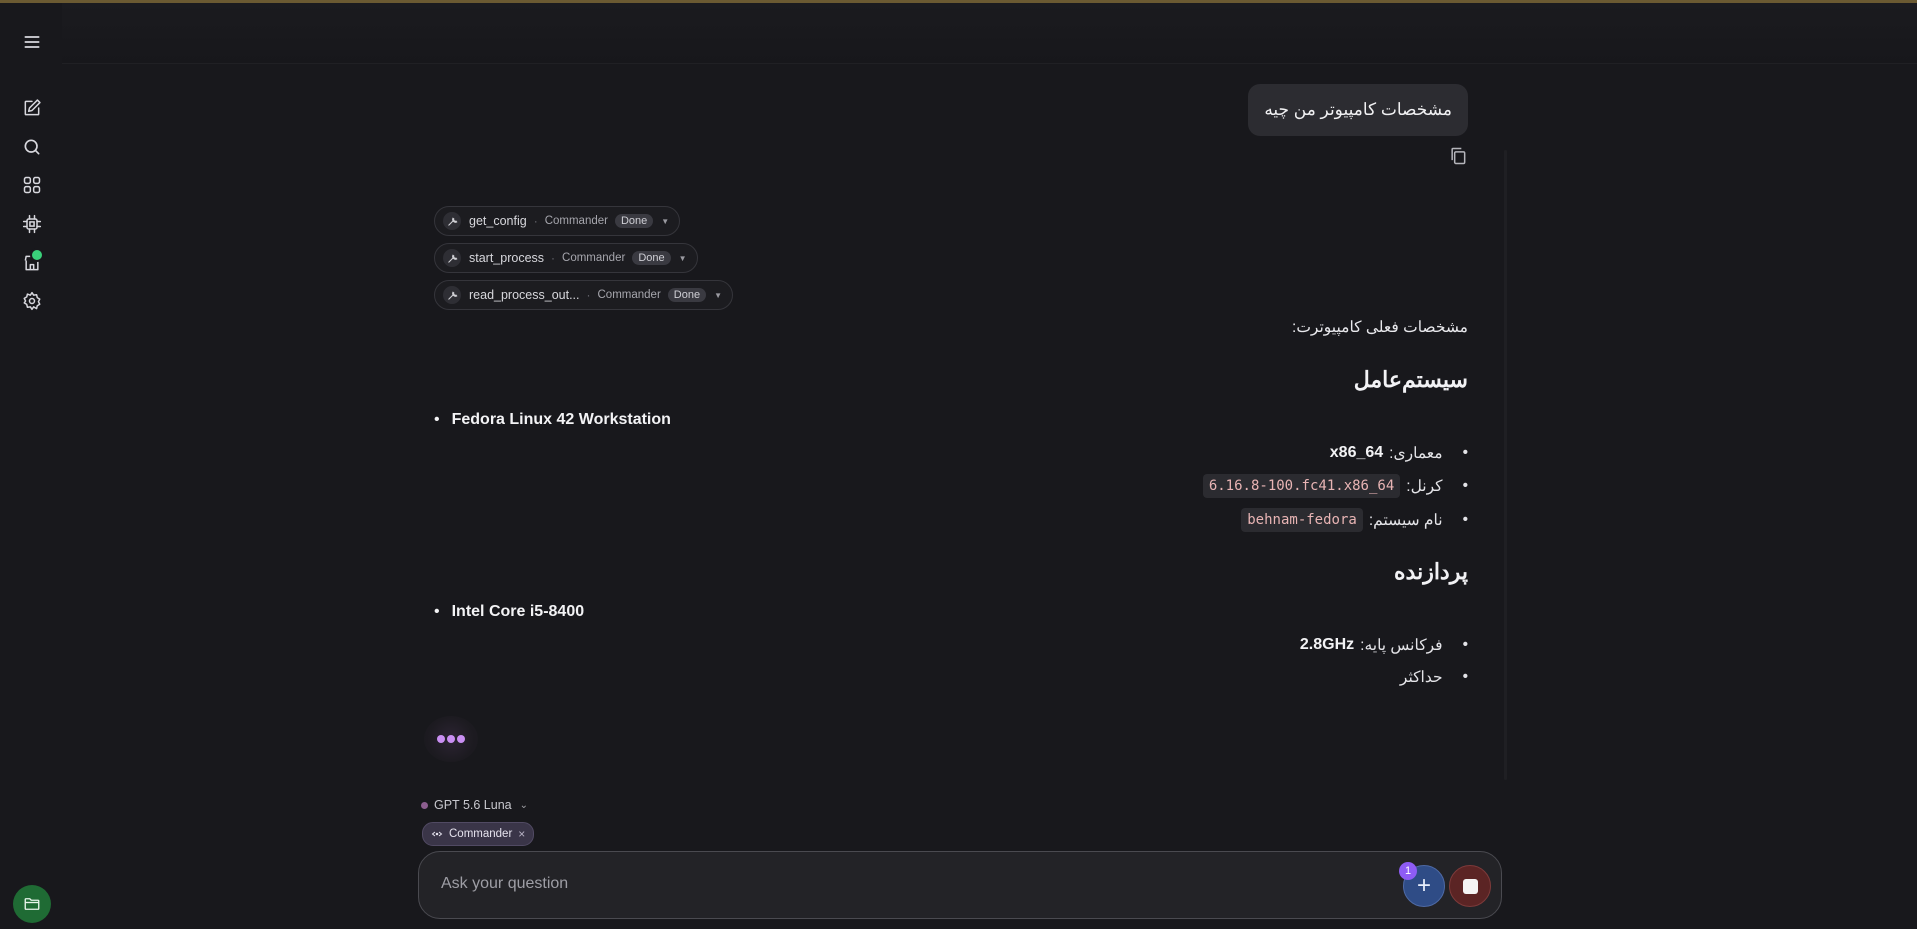 The height and width of the screenshot is (929, 1917). I want to click on arch-label: معماری:, so click(1416, 453).